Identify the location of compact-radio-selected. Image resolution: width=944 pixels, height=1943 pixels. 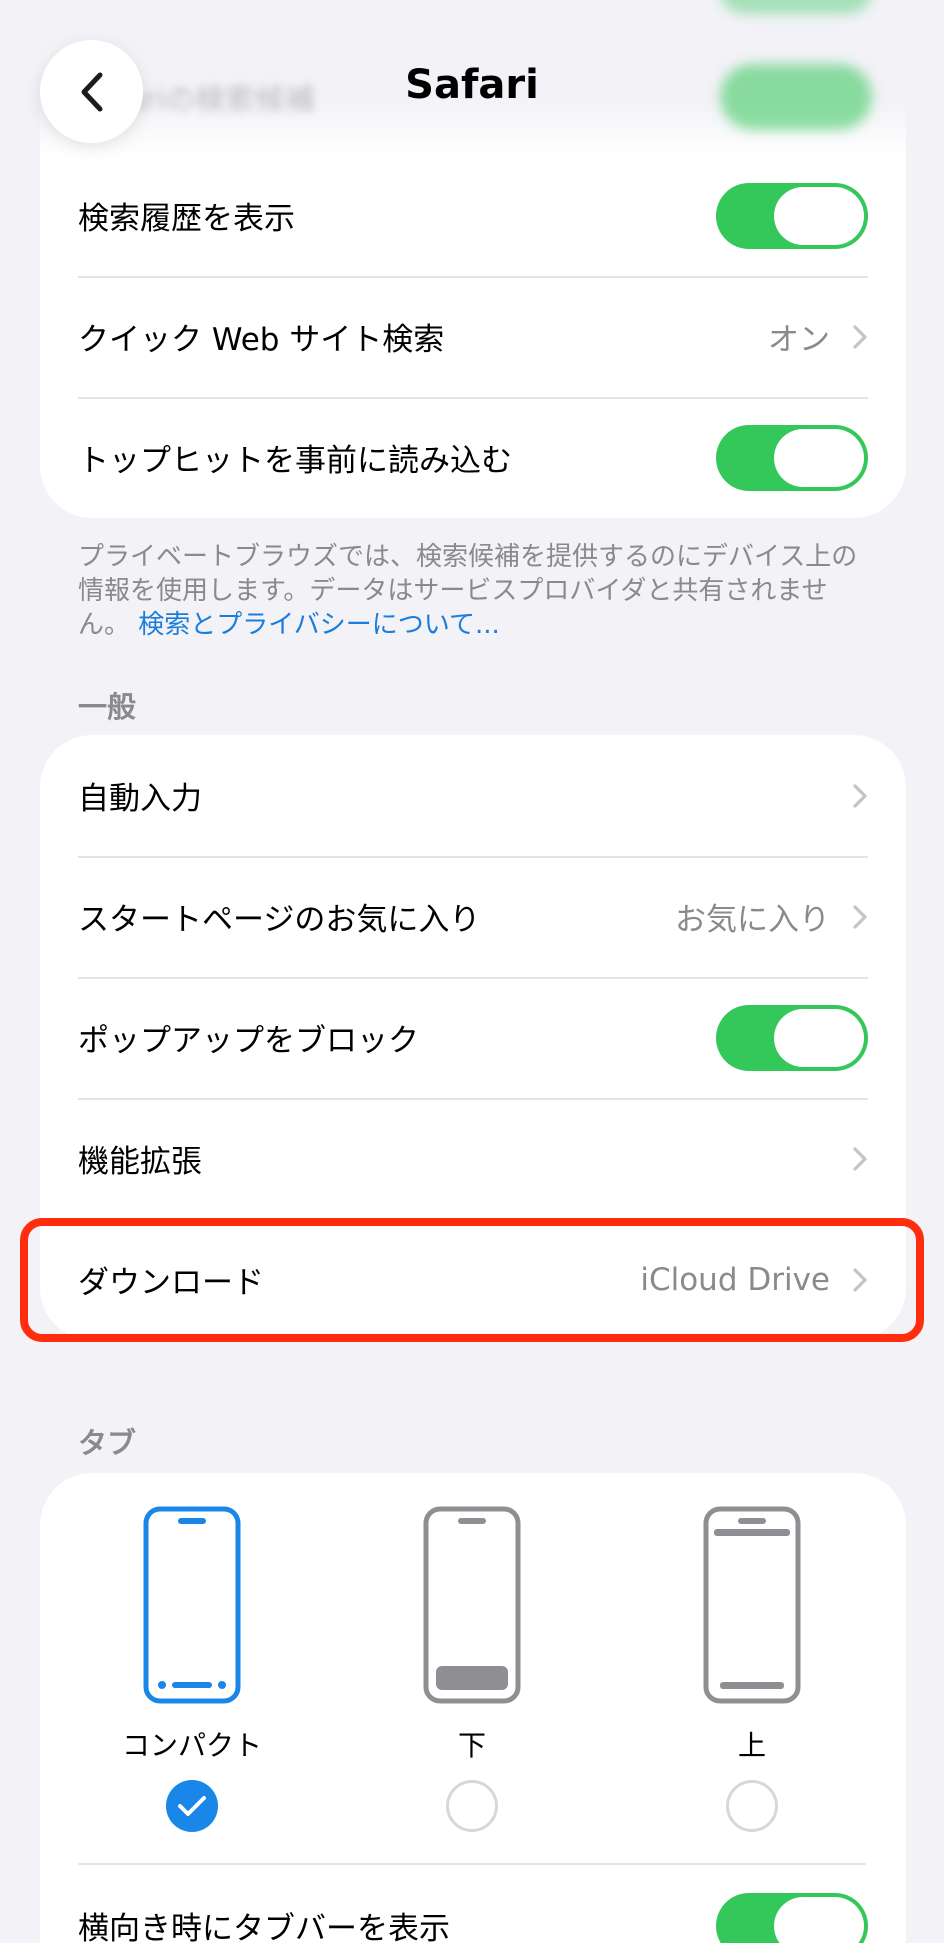
(192, 1806).